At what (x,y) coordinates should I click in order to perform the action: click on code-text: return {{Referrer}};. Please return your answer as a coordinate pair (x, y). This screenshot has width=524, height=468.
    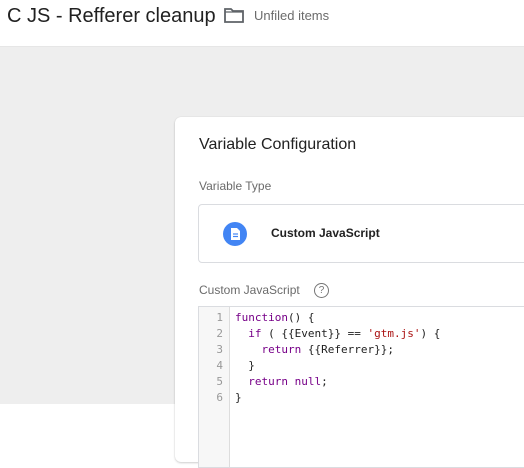
    Looking at the image, I should click on (314, 350).